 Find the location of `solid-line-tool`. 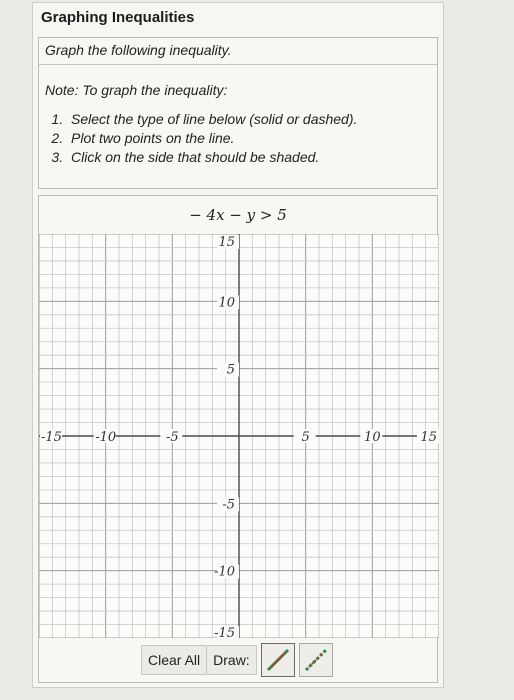

solid-line-tool is located at coordinates (277, 660).